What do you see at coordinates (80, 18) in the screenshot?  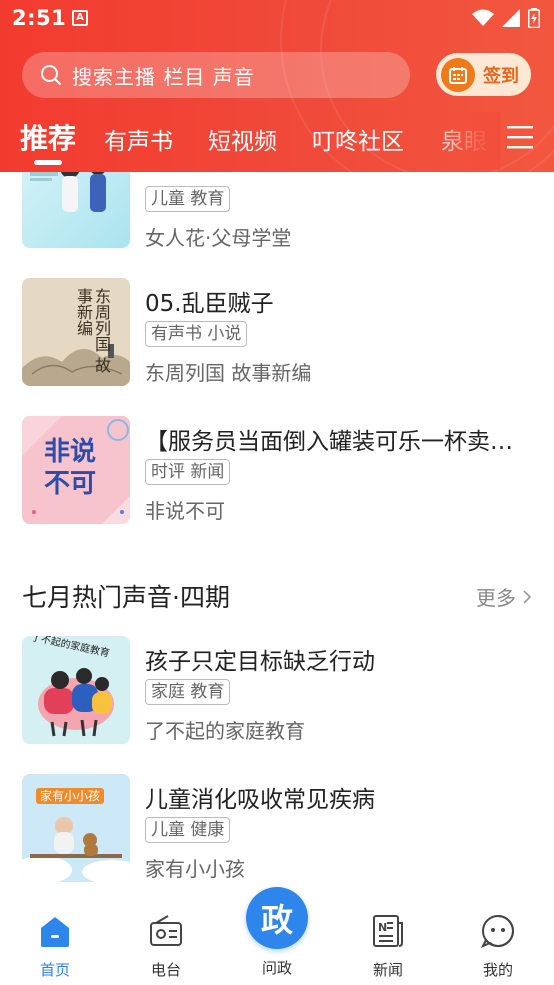 I see `notification-app-icon: A` at bounding box center [80, 18].